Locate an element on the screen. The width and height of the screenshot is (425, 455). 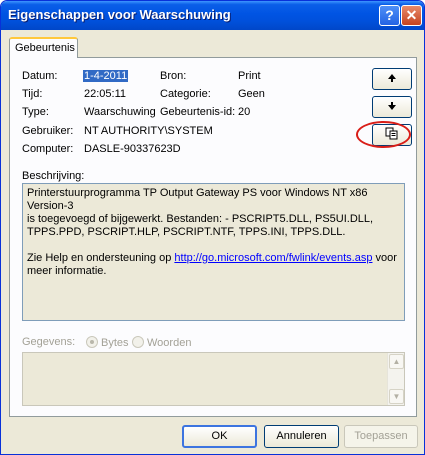
next-event-button is located at coordinates (392, 107).